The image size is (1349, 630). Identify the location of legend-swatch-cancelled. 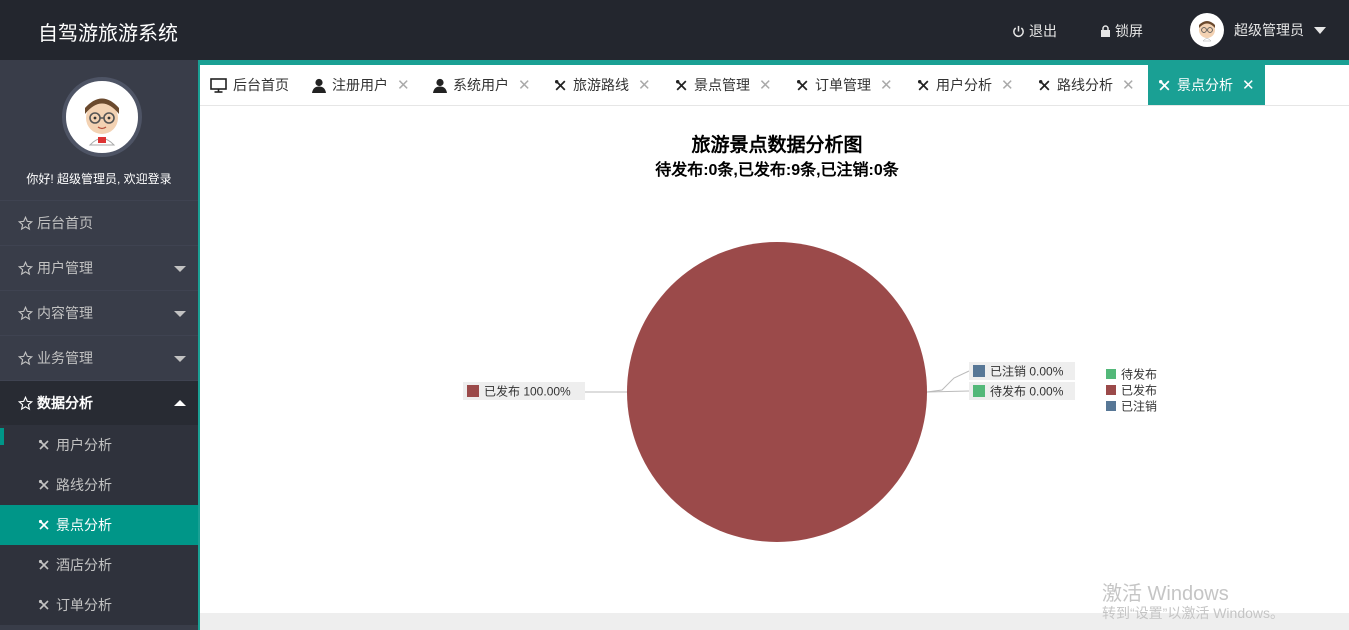
(1111, 406).